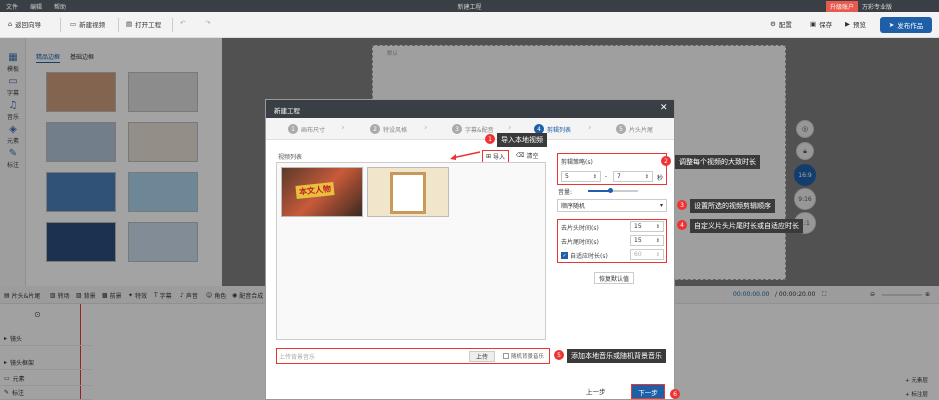 The width and height of the screenshot is (939, 400). What do you see at coordinates (648, 391) in the screenshot?
I see `next-button: 下一步` at bounding box center [648, 391].